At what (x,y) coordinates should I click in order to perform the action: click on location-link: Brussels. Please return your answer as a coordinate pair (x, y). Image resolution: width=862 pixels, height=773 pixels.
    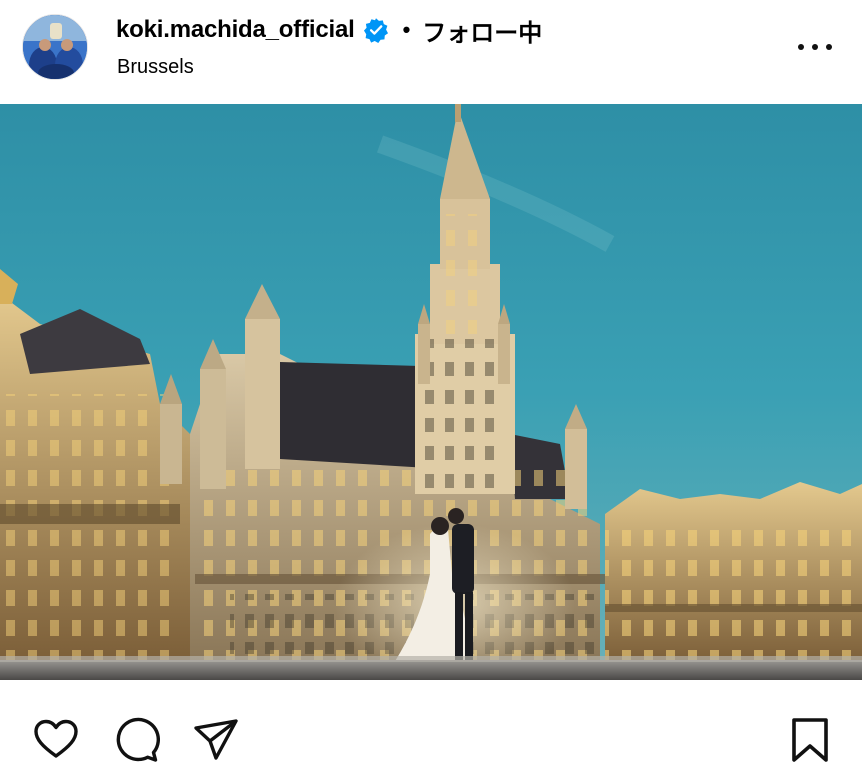
    Looking at the image, I should click on (155, 67).